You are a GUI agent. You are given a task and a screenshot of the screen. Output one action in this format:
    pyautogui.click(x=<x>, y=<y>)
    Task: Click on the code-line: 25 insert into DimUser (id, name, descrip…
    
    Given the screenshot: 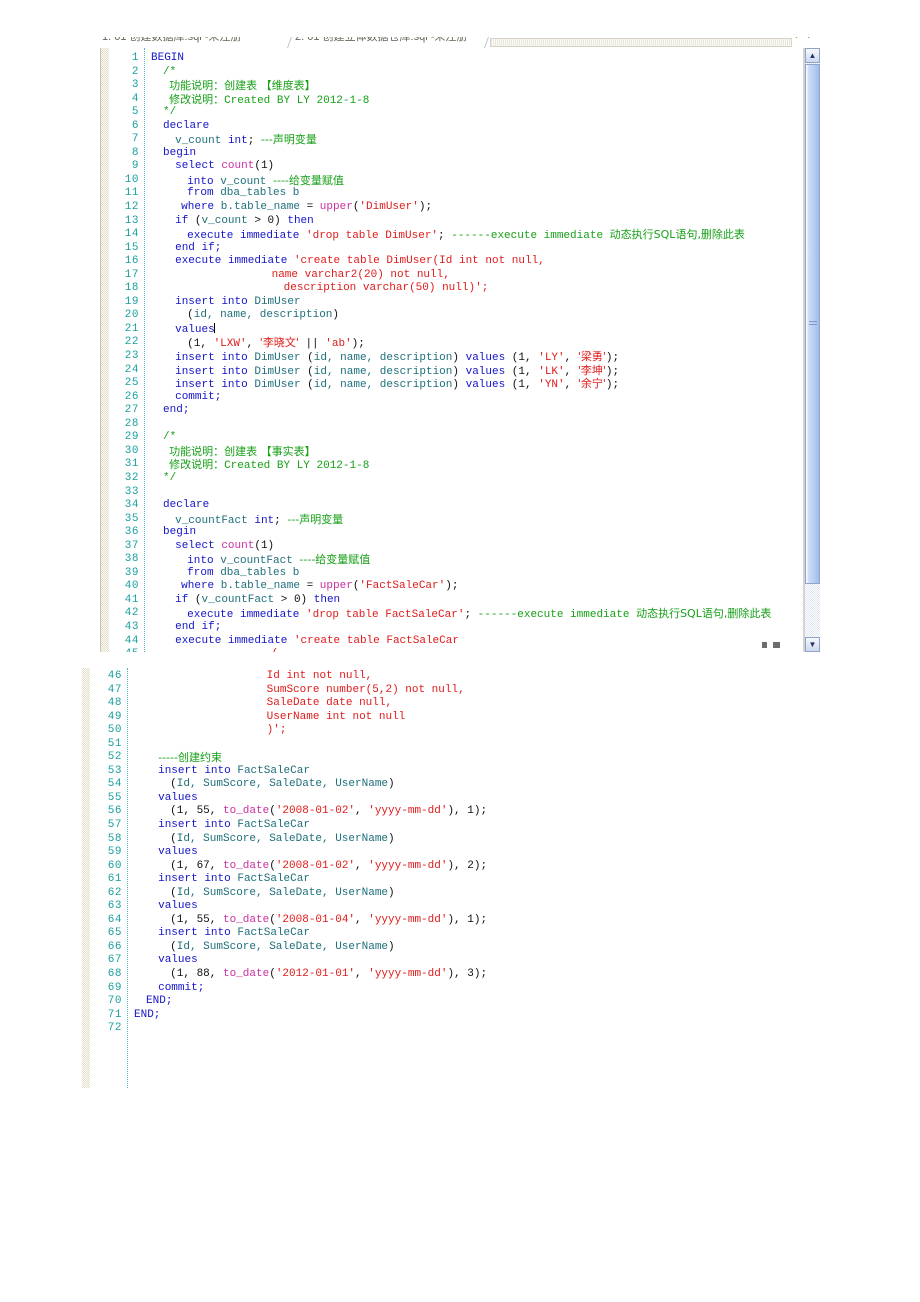 What is the action you would take?
    pyautogui.click(x=461, y=384)
    